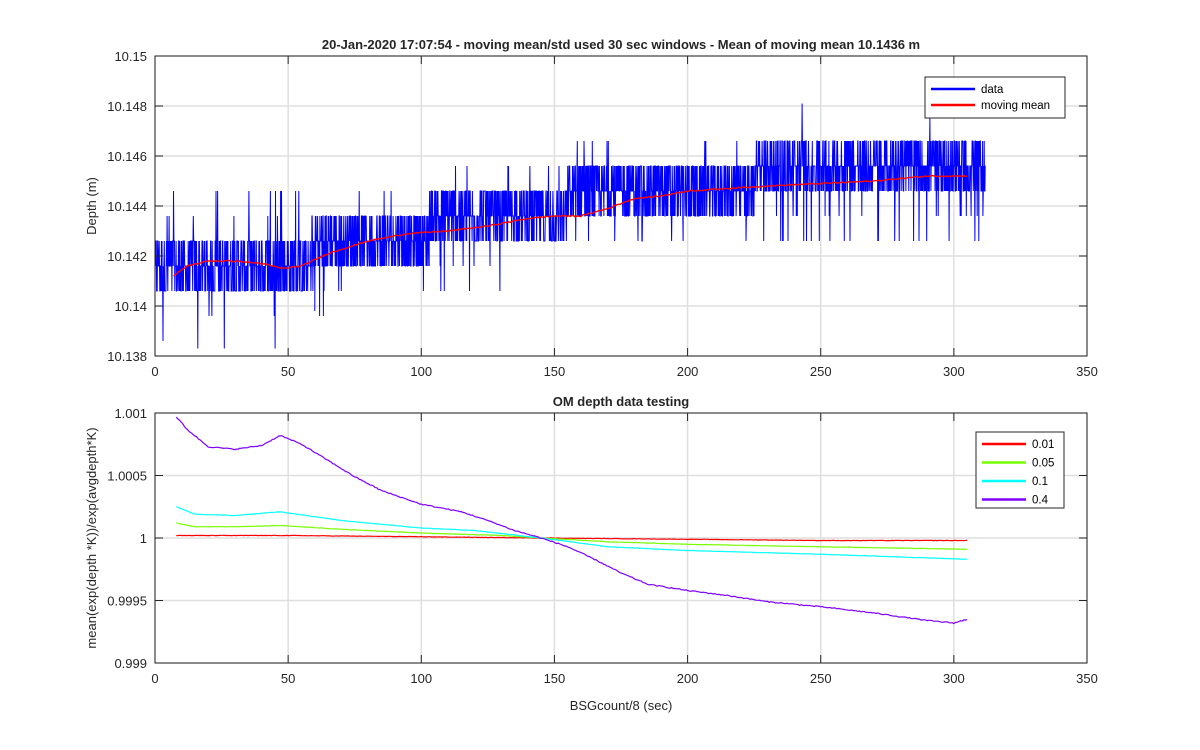  I want to click on ratio-y-tick-label: 1.001, so click(130, 413).